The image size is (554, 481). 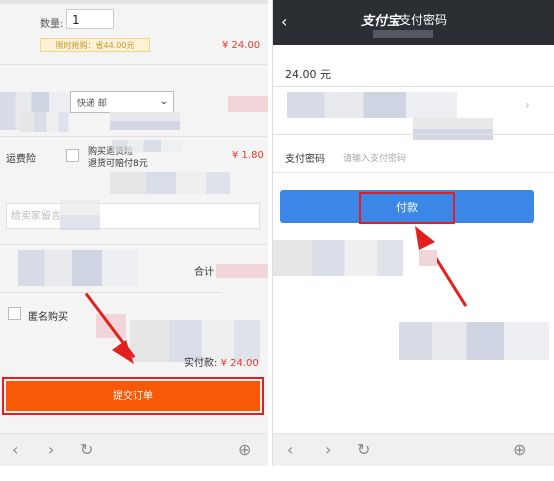 What do you see at coordinates (239, 363) in the screenshot?
I see `actual-payment-value: ¥ 24.00` at bounding box center [239, 363].